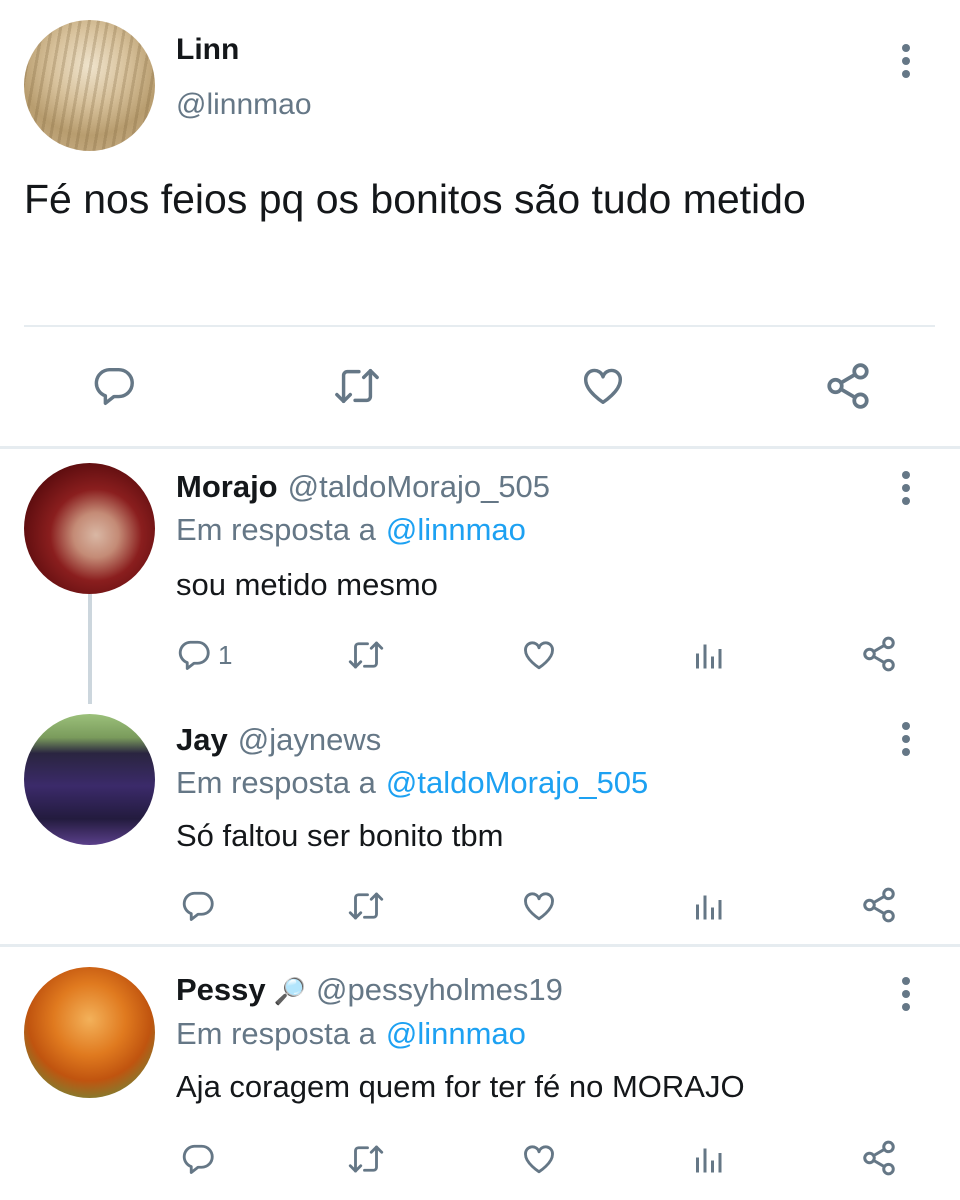 Image resolution: width=960 pixels, height=1200 pixels. I want to click on magnifier-emoji-icon: 🔎, so click(290, 991).